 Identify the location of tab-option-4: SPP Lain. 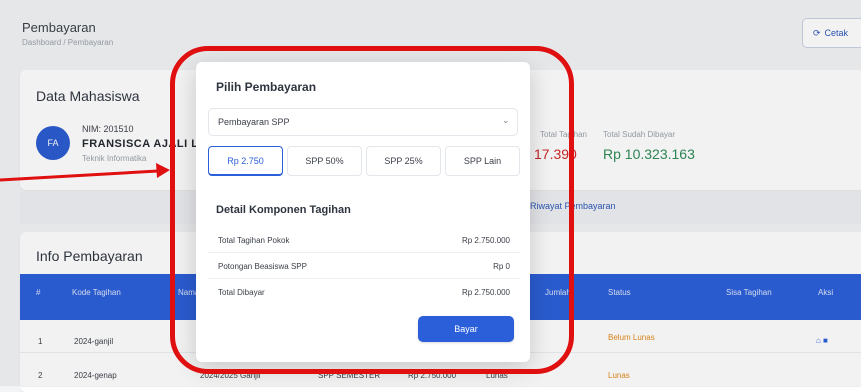
(482, 161).